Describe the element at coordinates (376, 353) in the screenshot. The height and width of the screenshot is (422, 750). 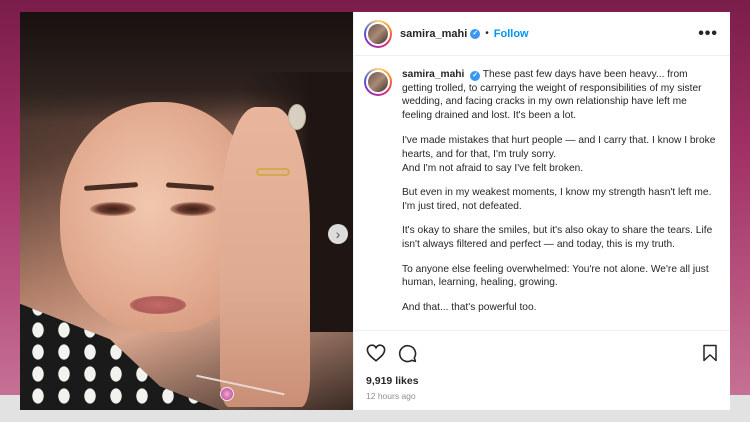
I see `heart-icon` at that location.